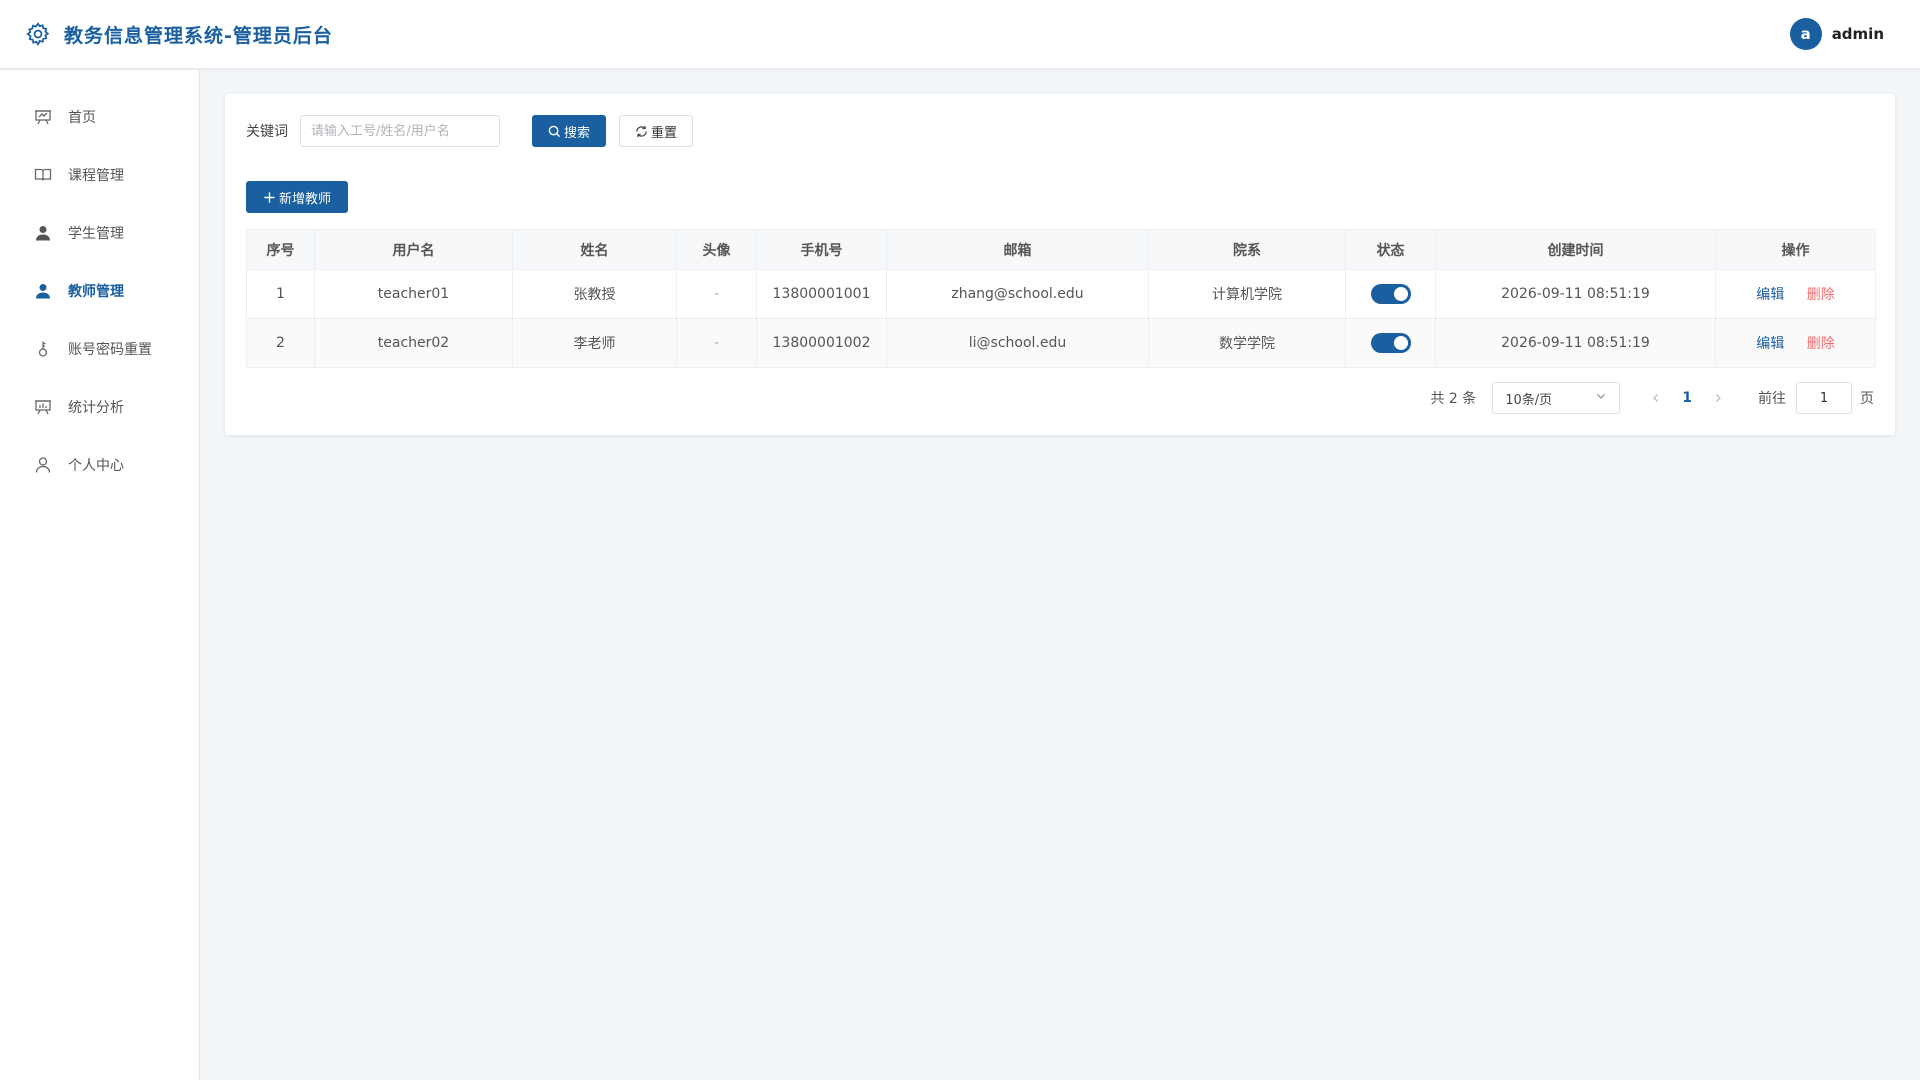 The width and height of the screenshot is (1920, 1080). Describe the element at coordinates (576, 133) in the screenshot. I see `search-button-label: 搜索` at that location.